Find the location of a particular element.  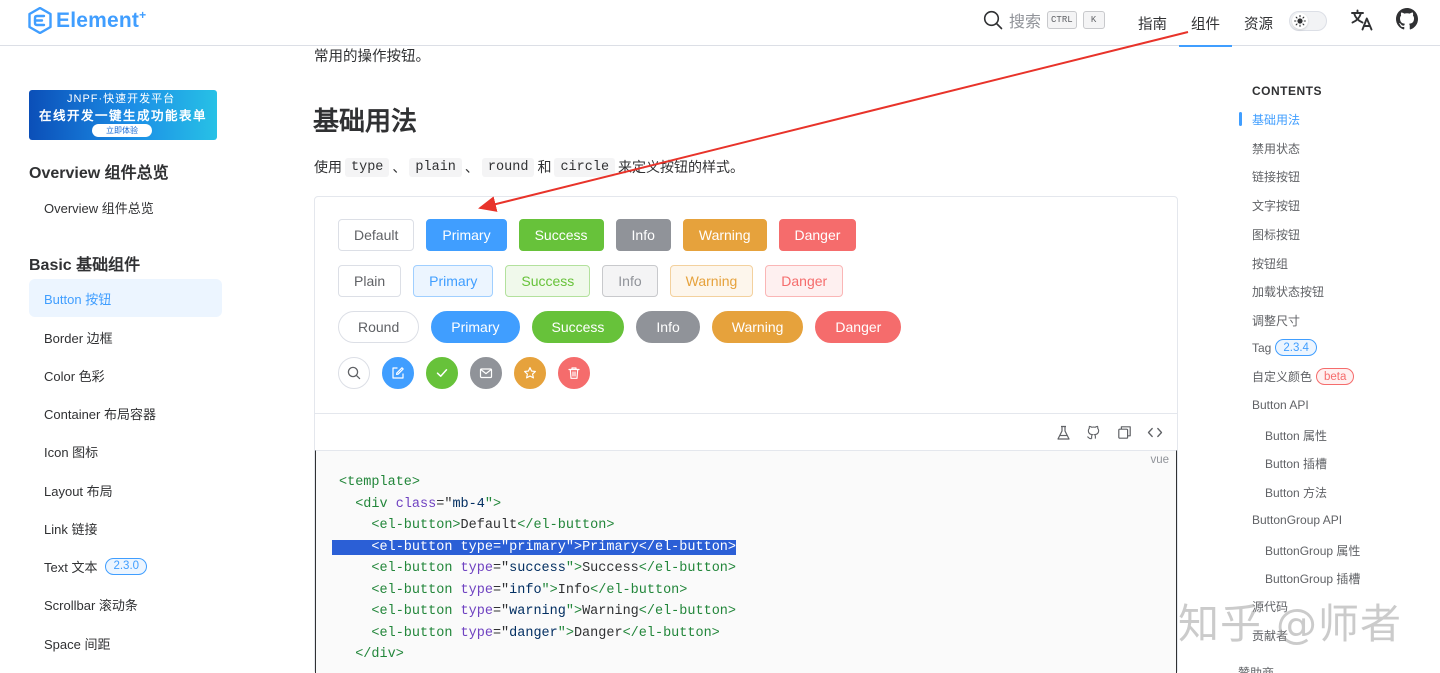

sun-icon is located at coordinates (1300, 21).